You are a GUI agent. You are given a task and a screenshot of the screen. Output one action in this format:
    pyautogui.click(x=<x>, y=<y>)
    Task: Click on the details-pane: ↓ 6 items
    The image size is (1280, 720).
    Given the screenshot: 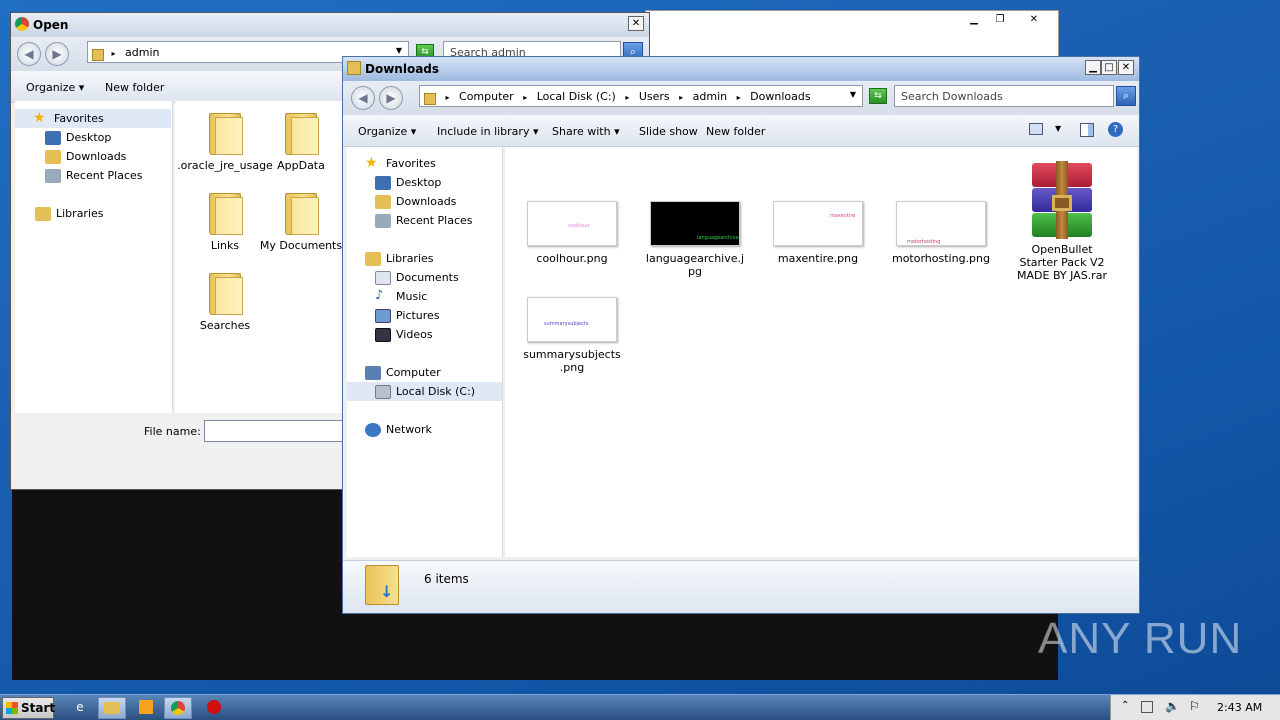 What is the action you would take?
    pyautogui.click(x=741, y=586)
    